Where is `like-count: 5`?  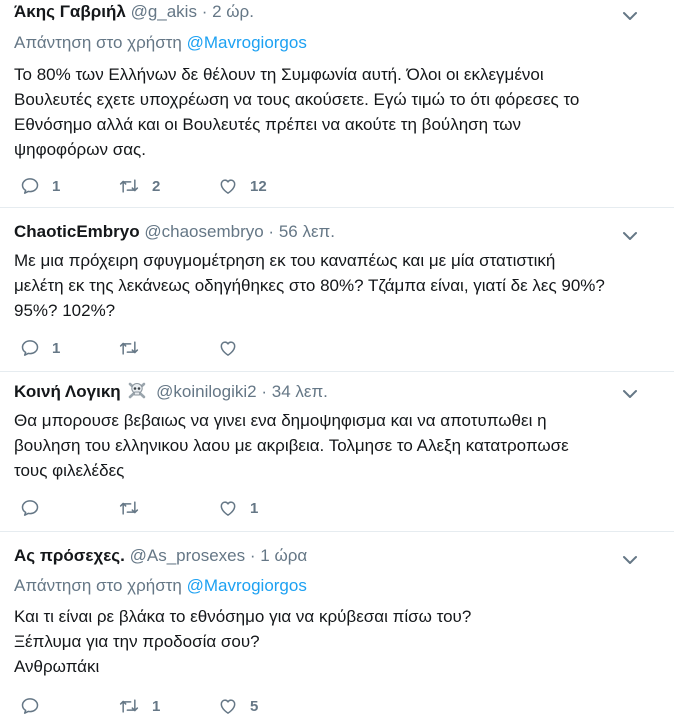 like-count: 5 is located at coordinates (254, 706).